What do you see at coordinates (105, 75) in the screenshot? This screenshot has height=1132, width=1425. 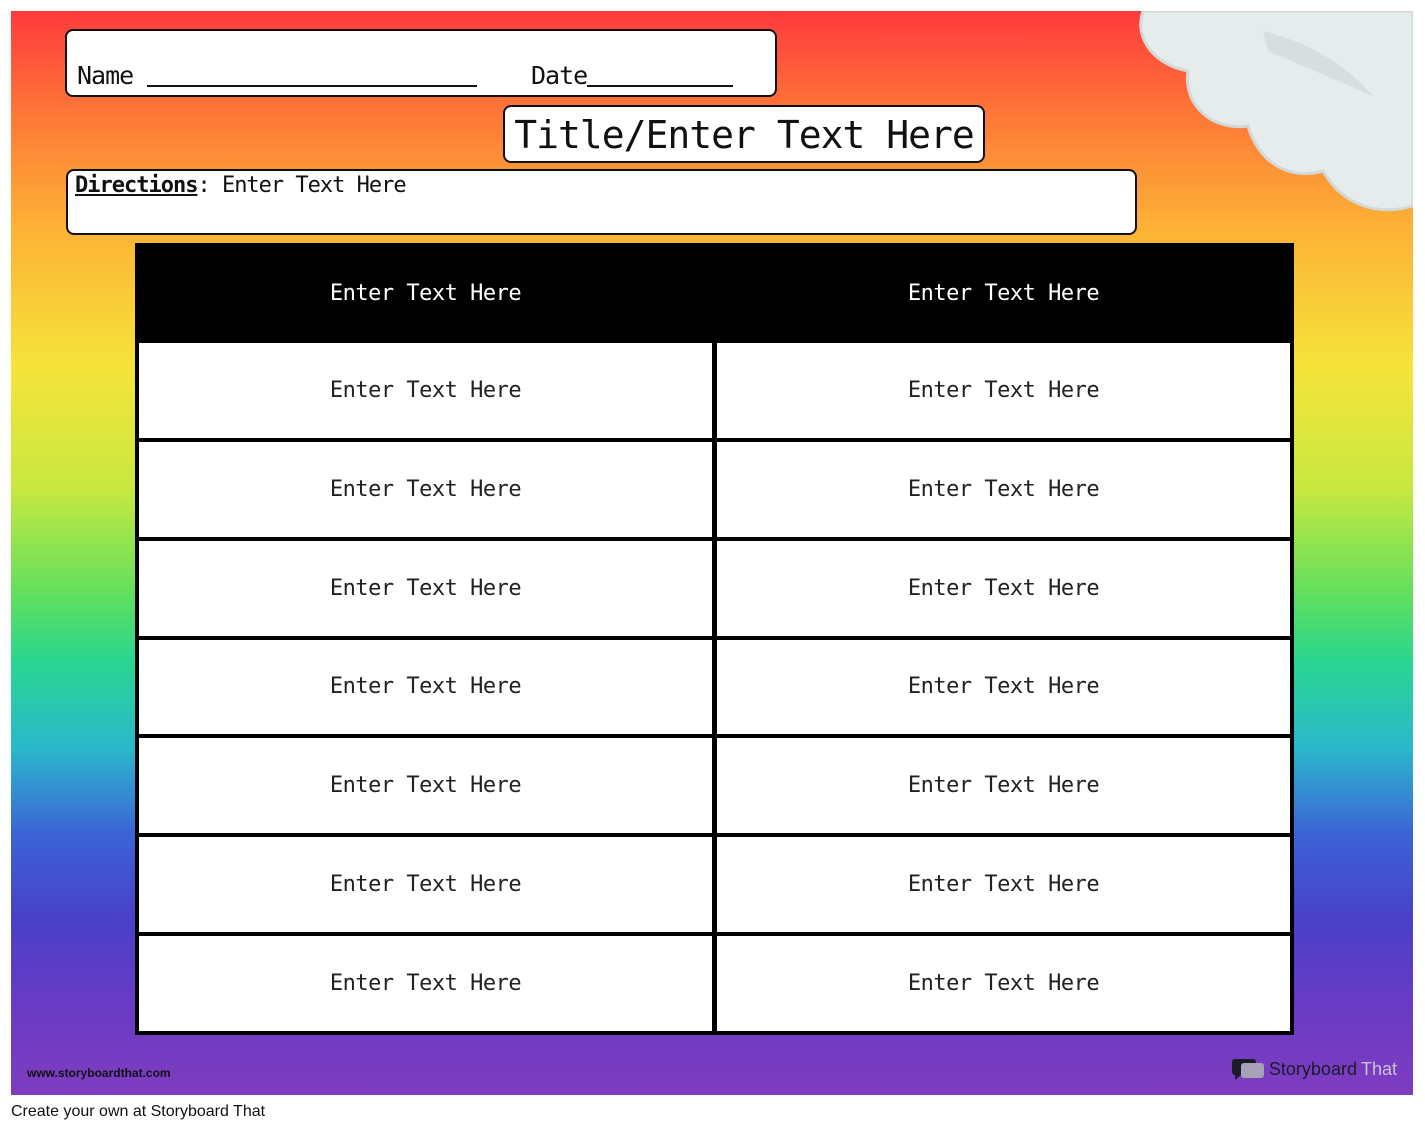 I see `name-label: Name` at bounding box center [105, 75].